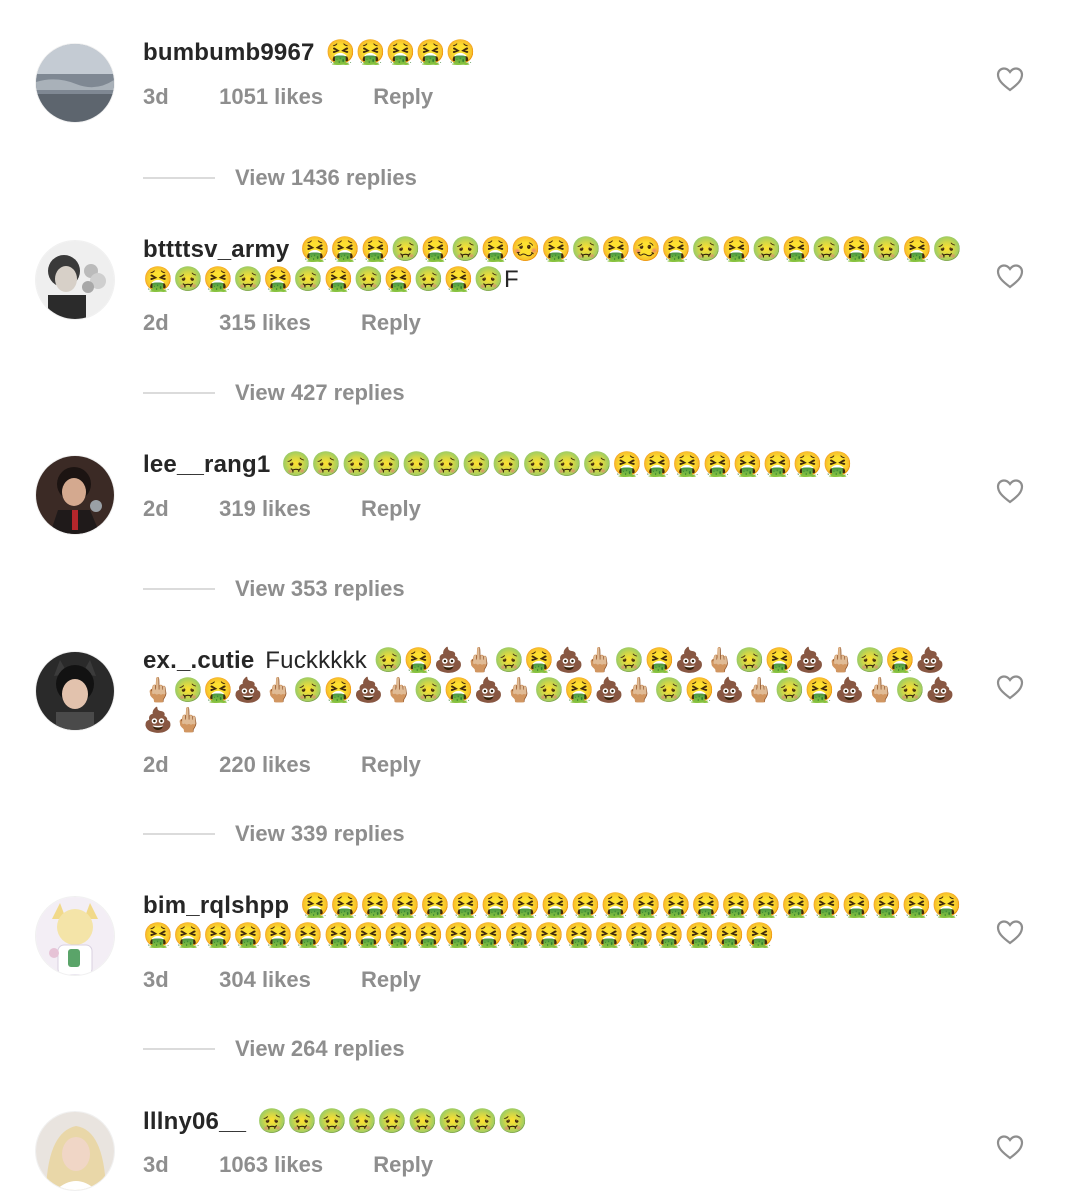  I want to click on username: lee__rang1, so click(206, 464).